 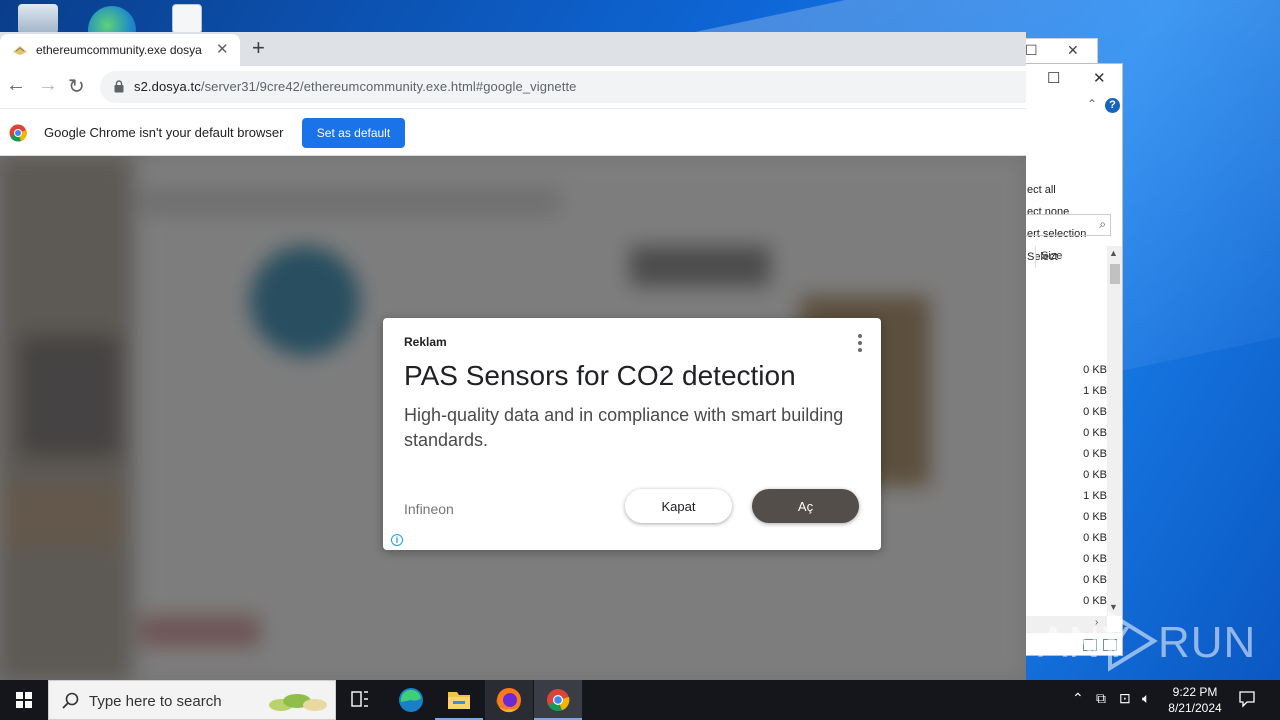 What do you see at coordinates (1133, 641) in the screenshot?
I see `play-logo-icon` at bounding box center [1133, 641].